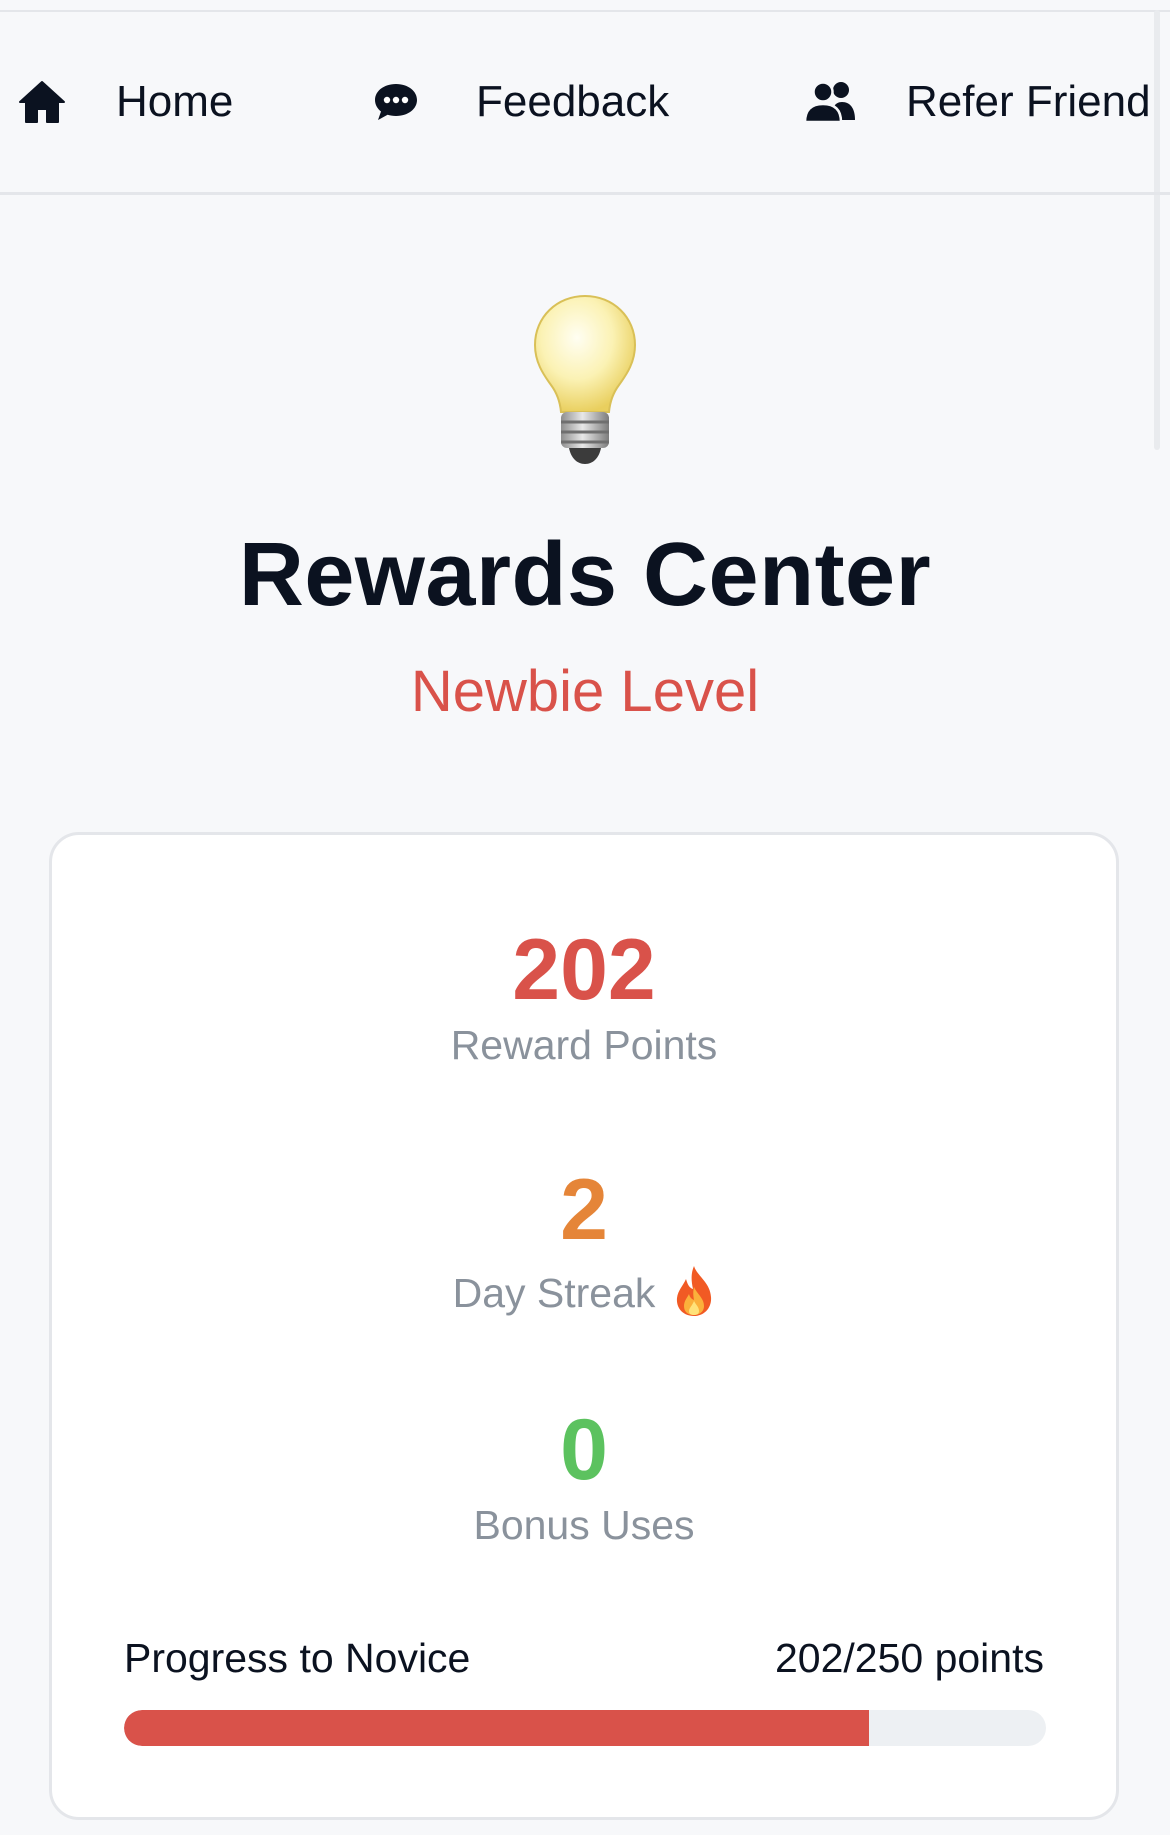  Describe the element at coordinates (694, 1291) in the screenshot. I see `fire-icon` at that location.